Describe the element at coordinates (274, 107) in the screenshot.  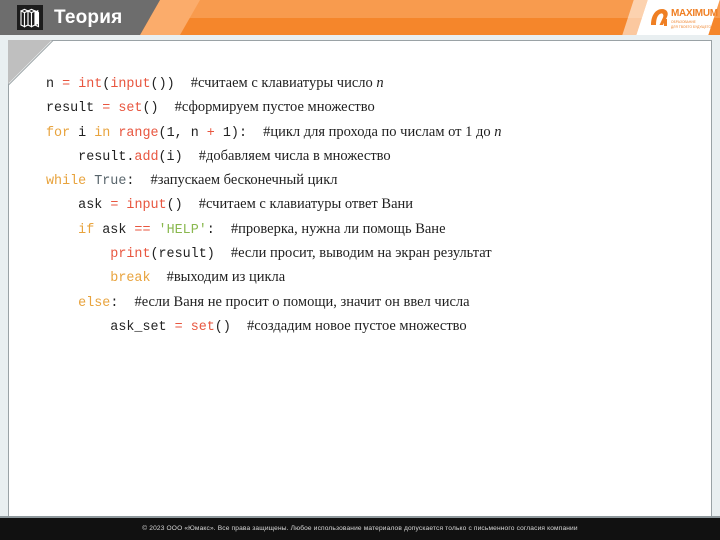
I see `code-comment: #сформируем пустое множество` at that location.